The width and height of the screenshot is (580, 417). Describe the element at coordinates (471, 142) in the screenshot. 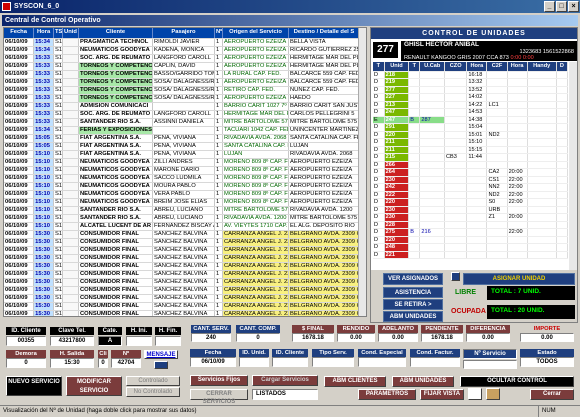

I see `unit-row: D 211 15:10` at that location.